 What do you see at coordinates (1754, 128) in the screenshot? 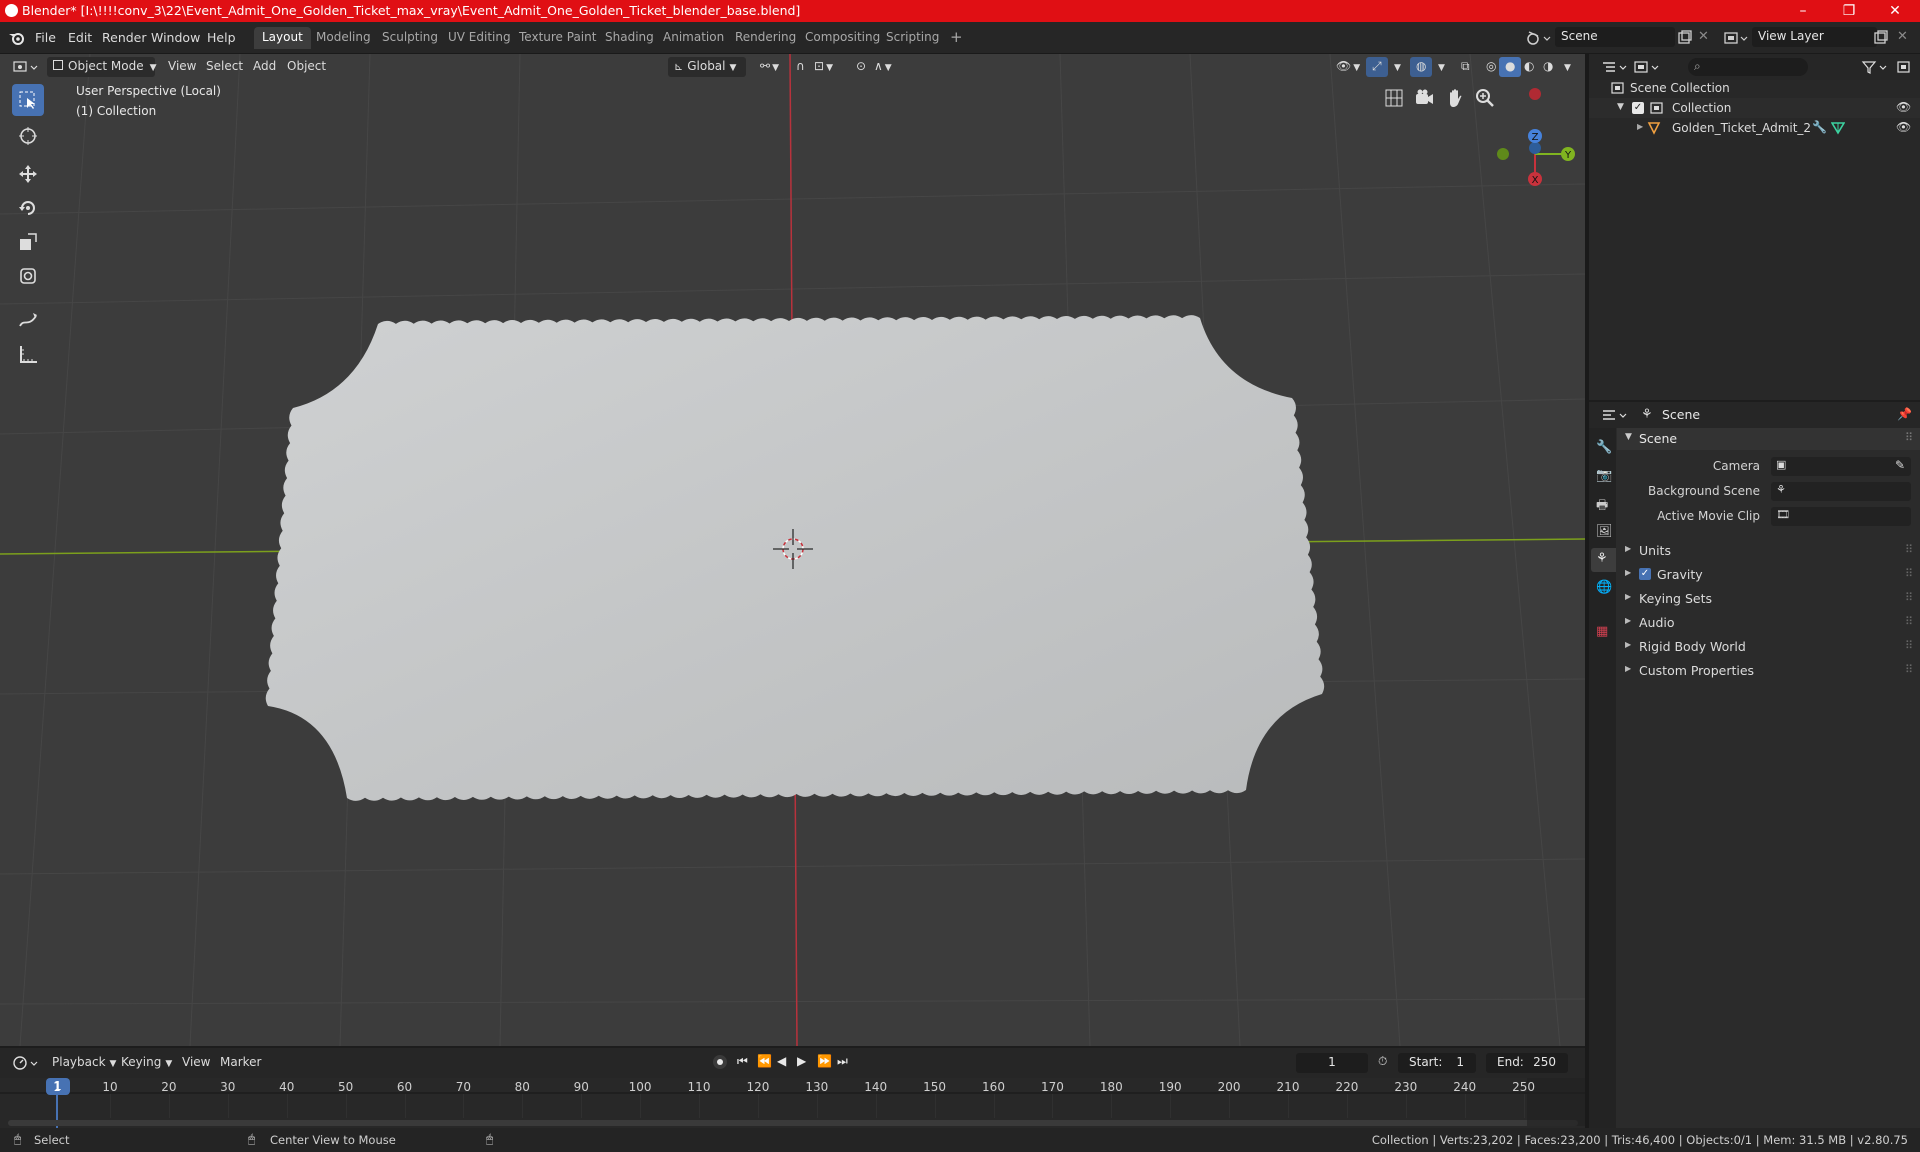
I see `outliner-row-object: ▶ Golden_Ticket_Admit_2 🔧 👁` at bounding box center [1754, 128].